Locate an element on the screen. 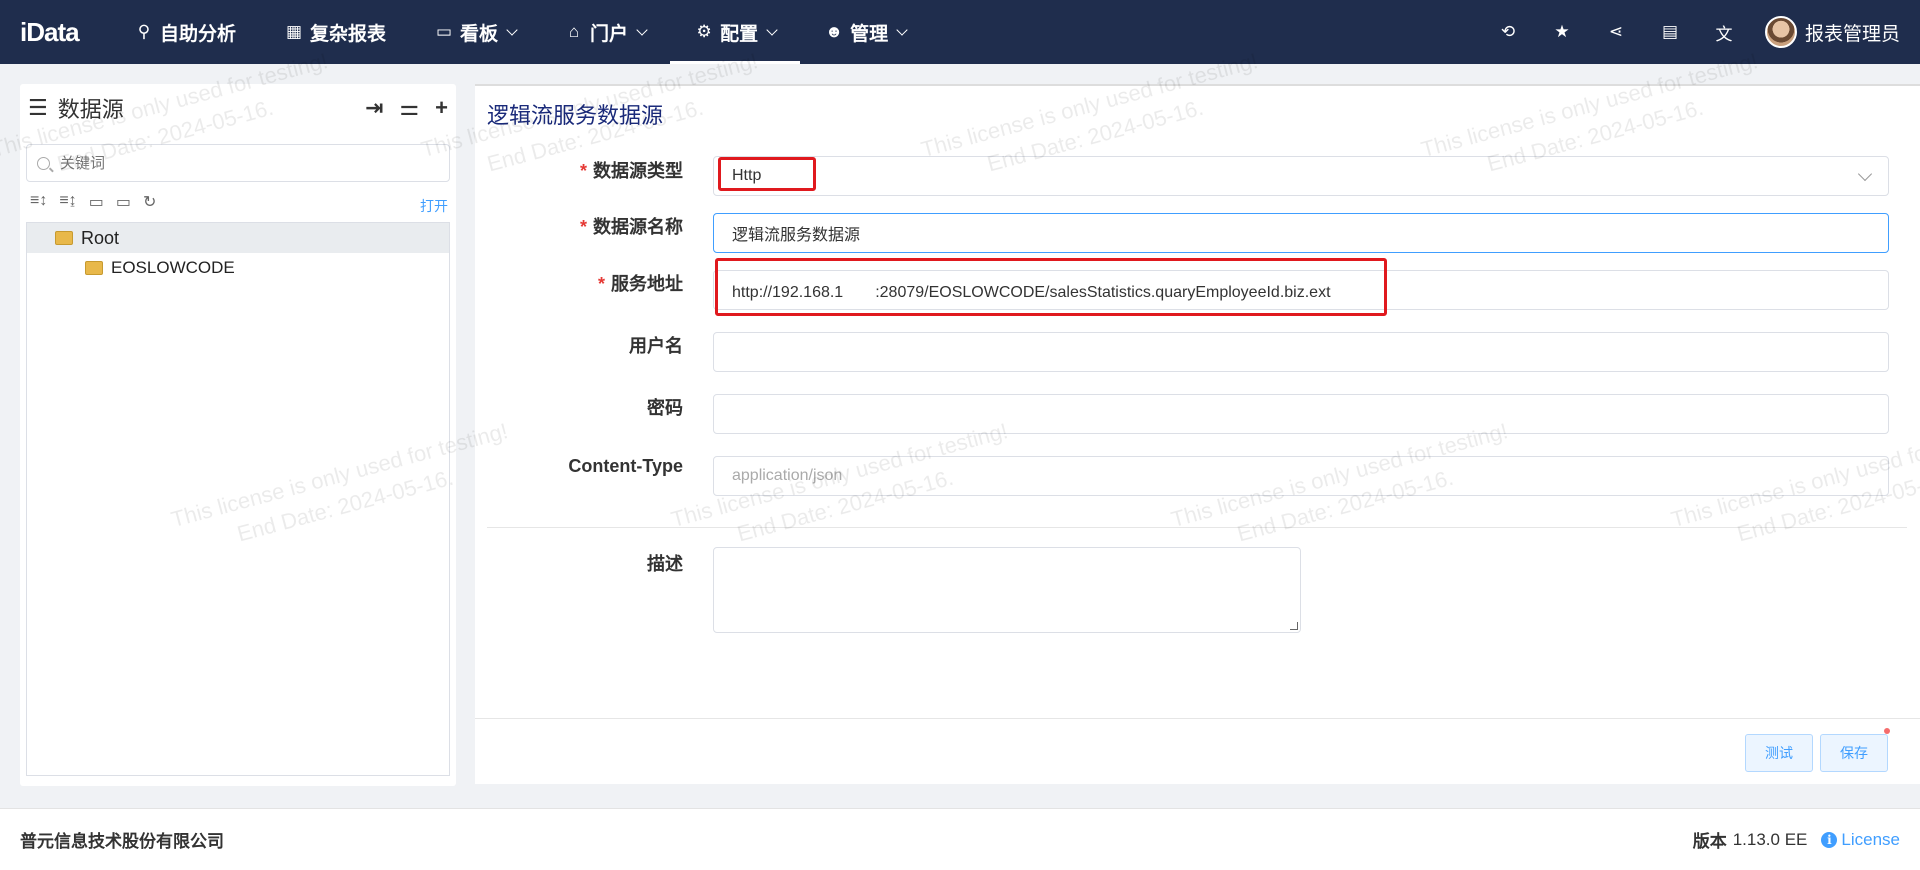 The image size is (1920, 870). type-label: * 数据源类型 is located at coordinates (631, 171).